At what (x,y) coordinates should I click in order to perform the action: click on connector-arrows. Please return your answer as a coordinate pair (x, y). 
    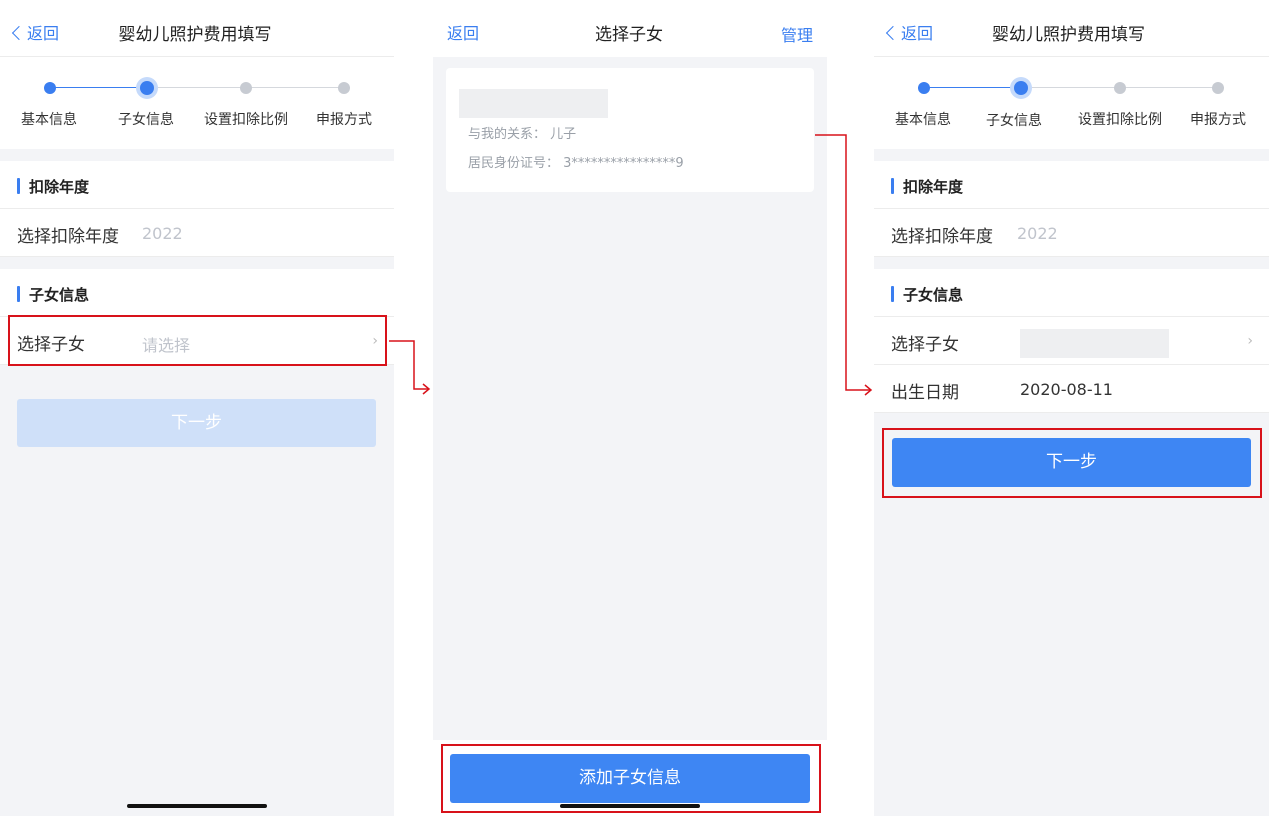
    Looking at the image, I should click on (631, 265).